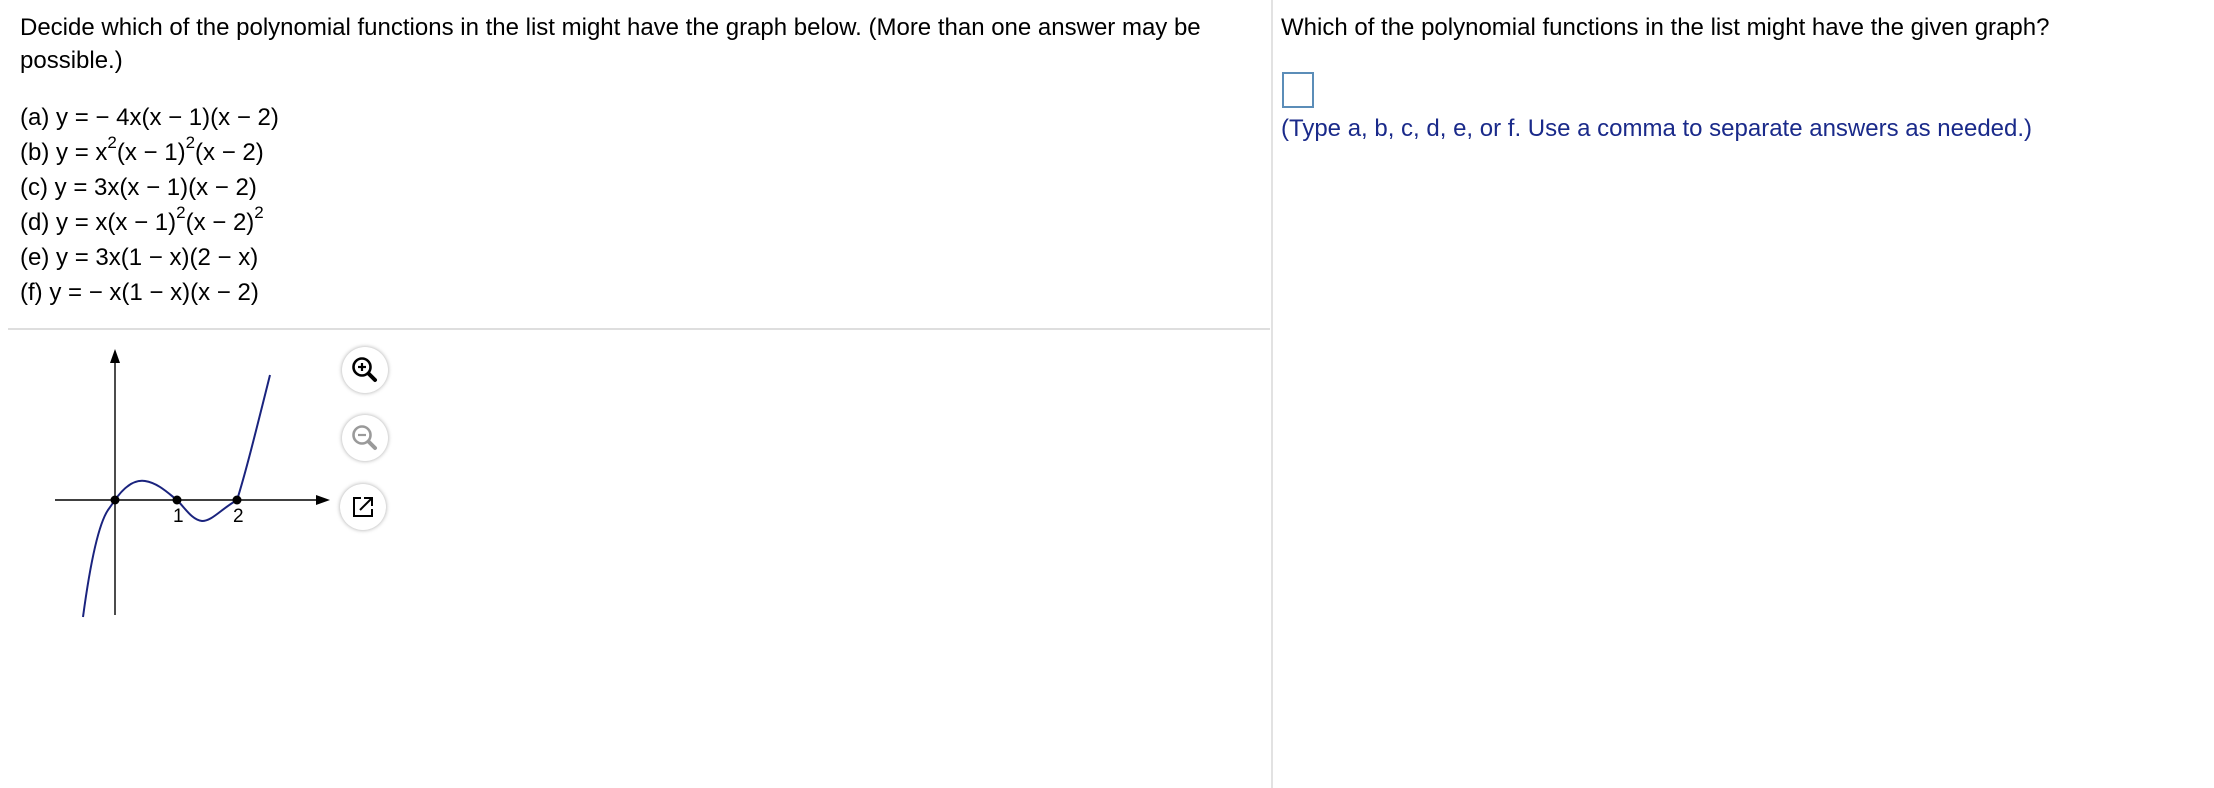 The width and height of the screenshot is (2214, 788). Describe the element at coordinates (142, 219) in the screenshot. I see `option-d: (d) y = x(x − 1)2(x − 2)2` at that location.